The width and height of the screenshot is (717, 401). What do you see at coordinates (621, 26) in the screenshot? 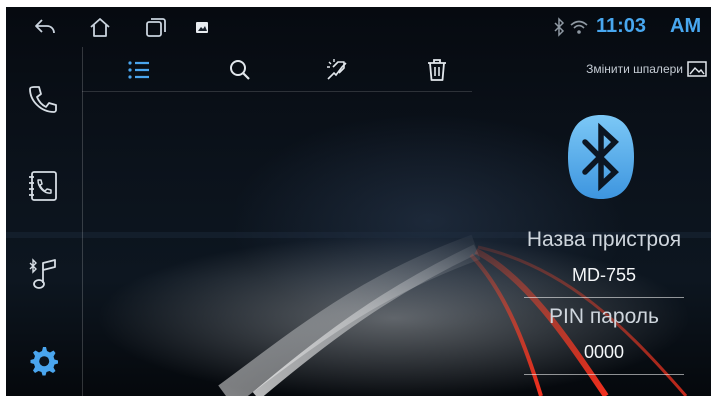
I see `clock-time: 11:03` at bounding box center [621, 26].